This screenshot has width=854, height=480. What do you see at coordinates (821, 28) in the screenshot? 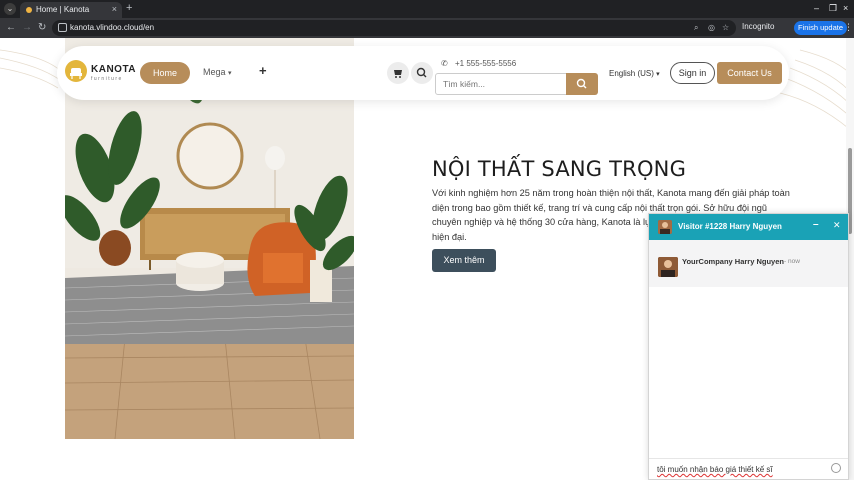
I see `finish-update-button: Finish update` at bounding box center [821, 28].